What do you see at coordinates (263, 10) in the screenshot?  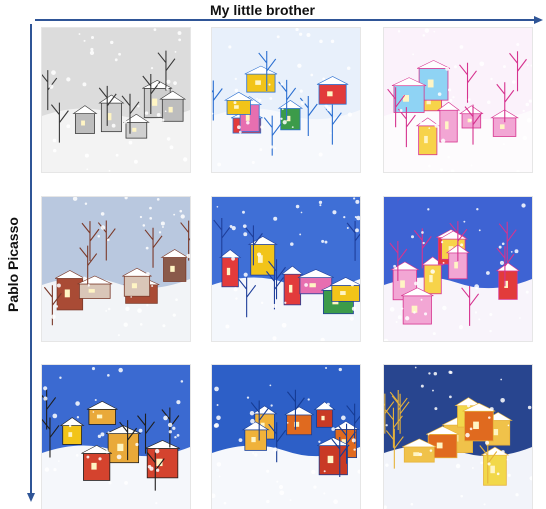 I see `top-axis-label: My little brother` at bounding box center [263, 10].